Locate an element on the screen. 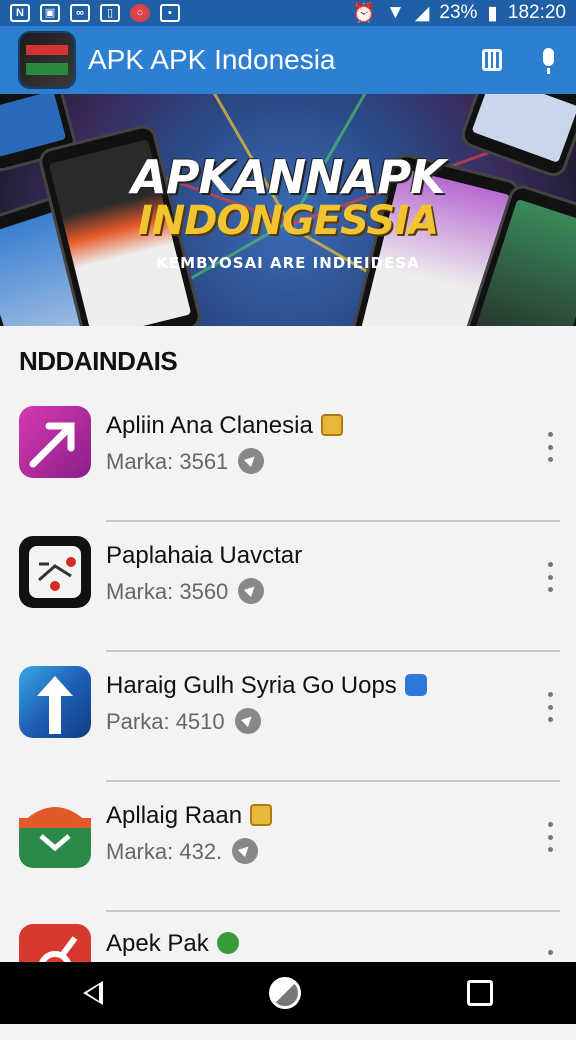 This screenshot has height=1040, width=576. status-bar: N ▣ ∞ ▯ ○ ▪ ⏰ ▼ ◢ 23% ▮ 182:20 is located at coordinates (288, 13).